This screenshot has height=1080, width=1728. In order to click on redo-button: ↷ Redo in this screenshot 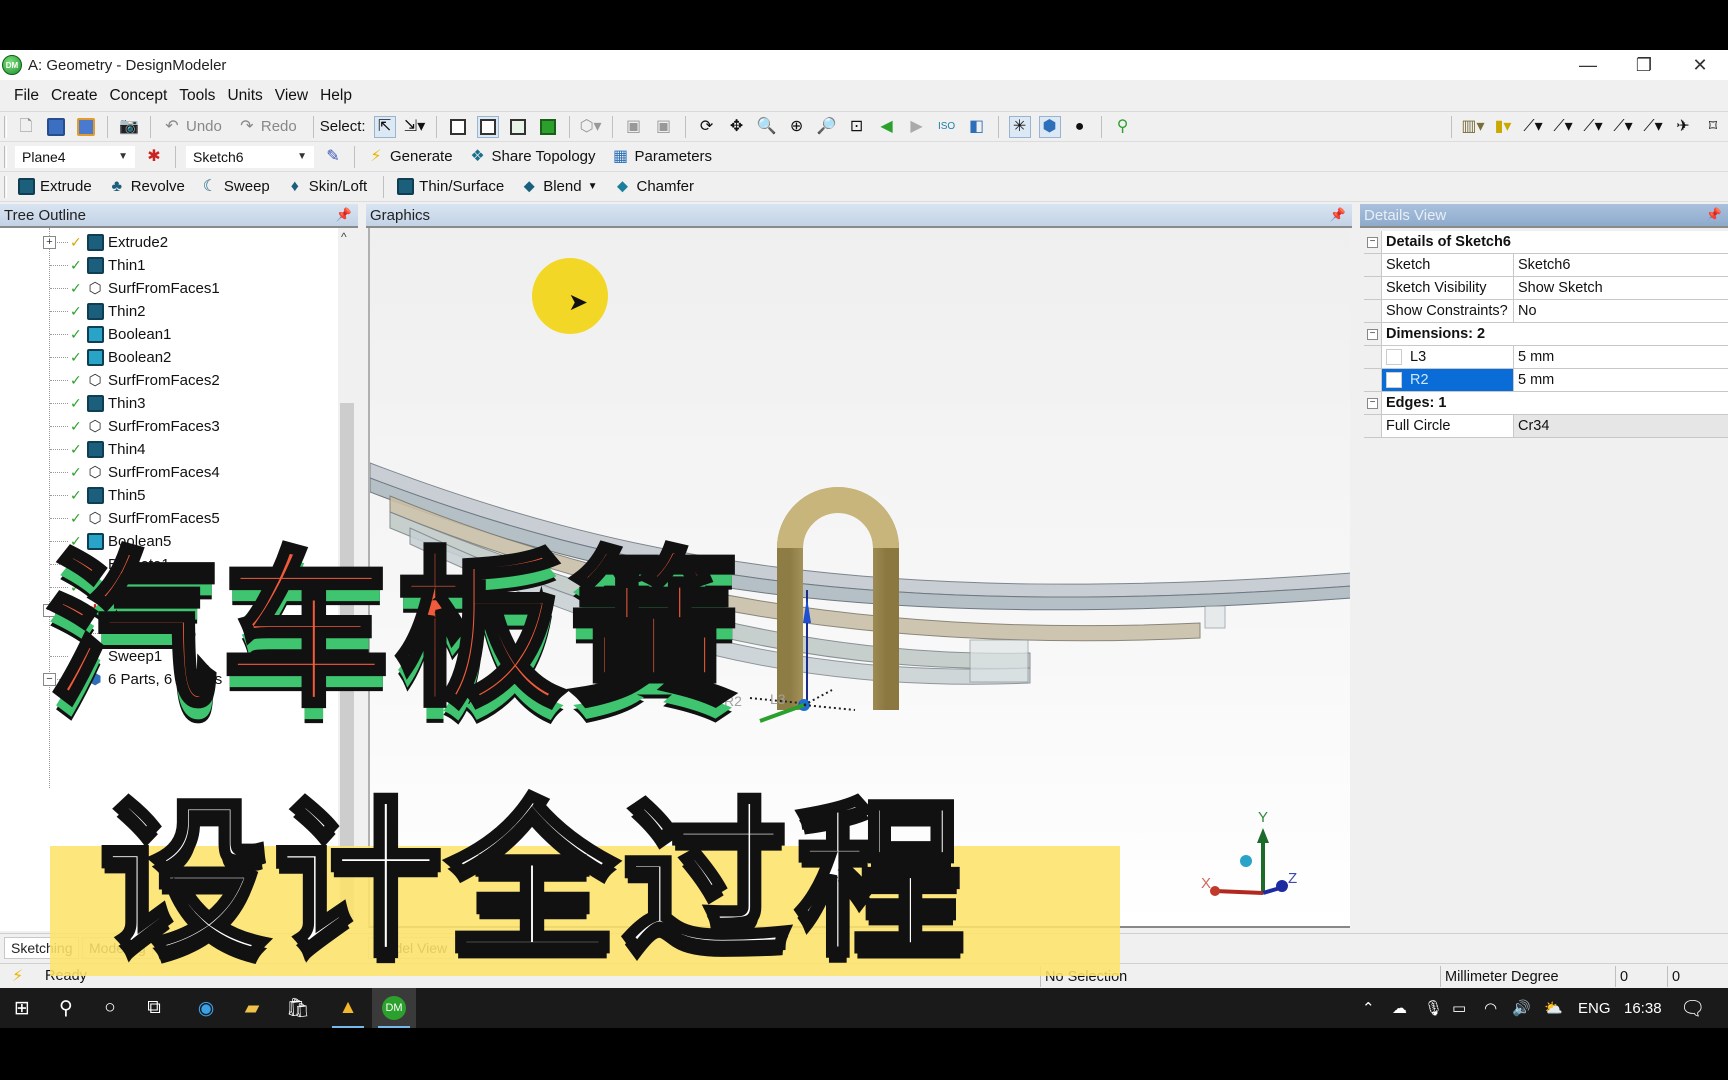, I will do `click(264, 127)`.